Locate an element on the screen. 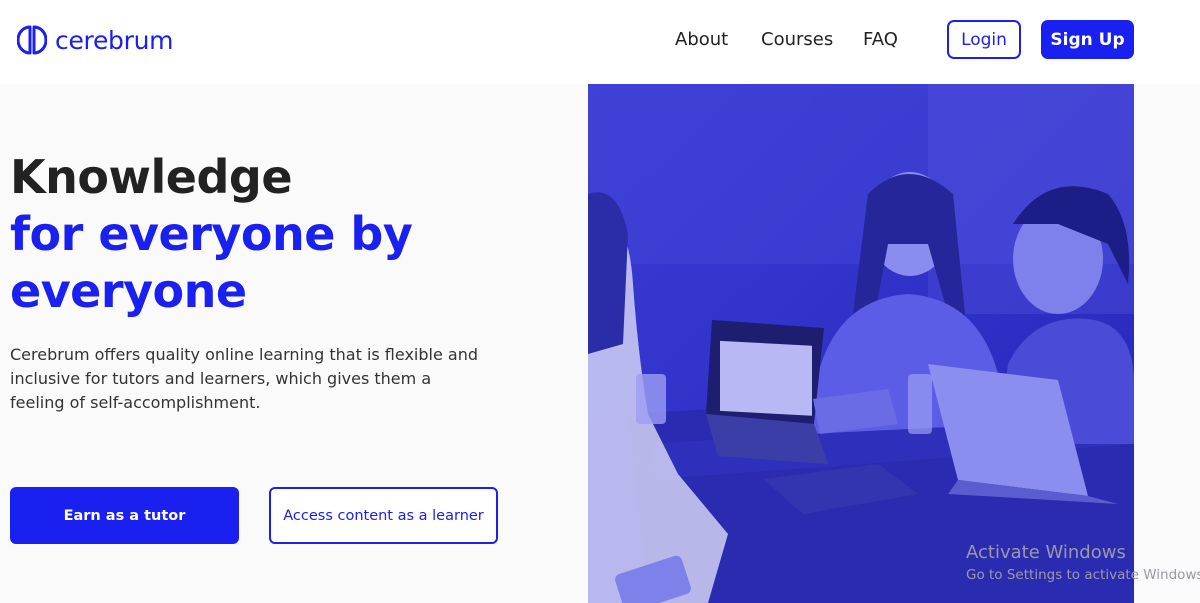 The image size is (1200, 603). access-as-learner-button: Access content as a learner is located at coordinates (383, 515).